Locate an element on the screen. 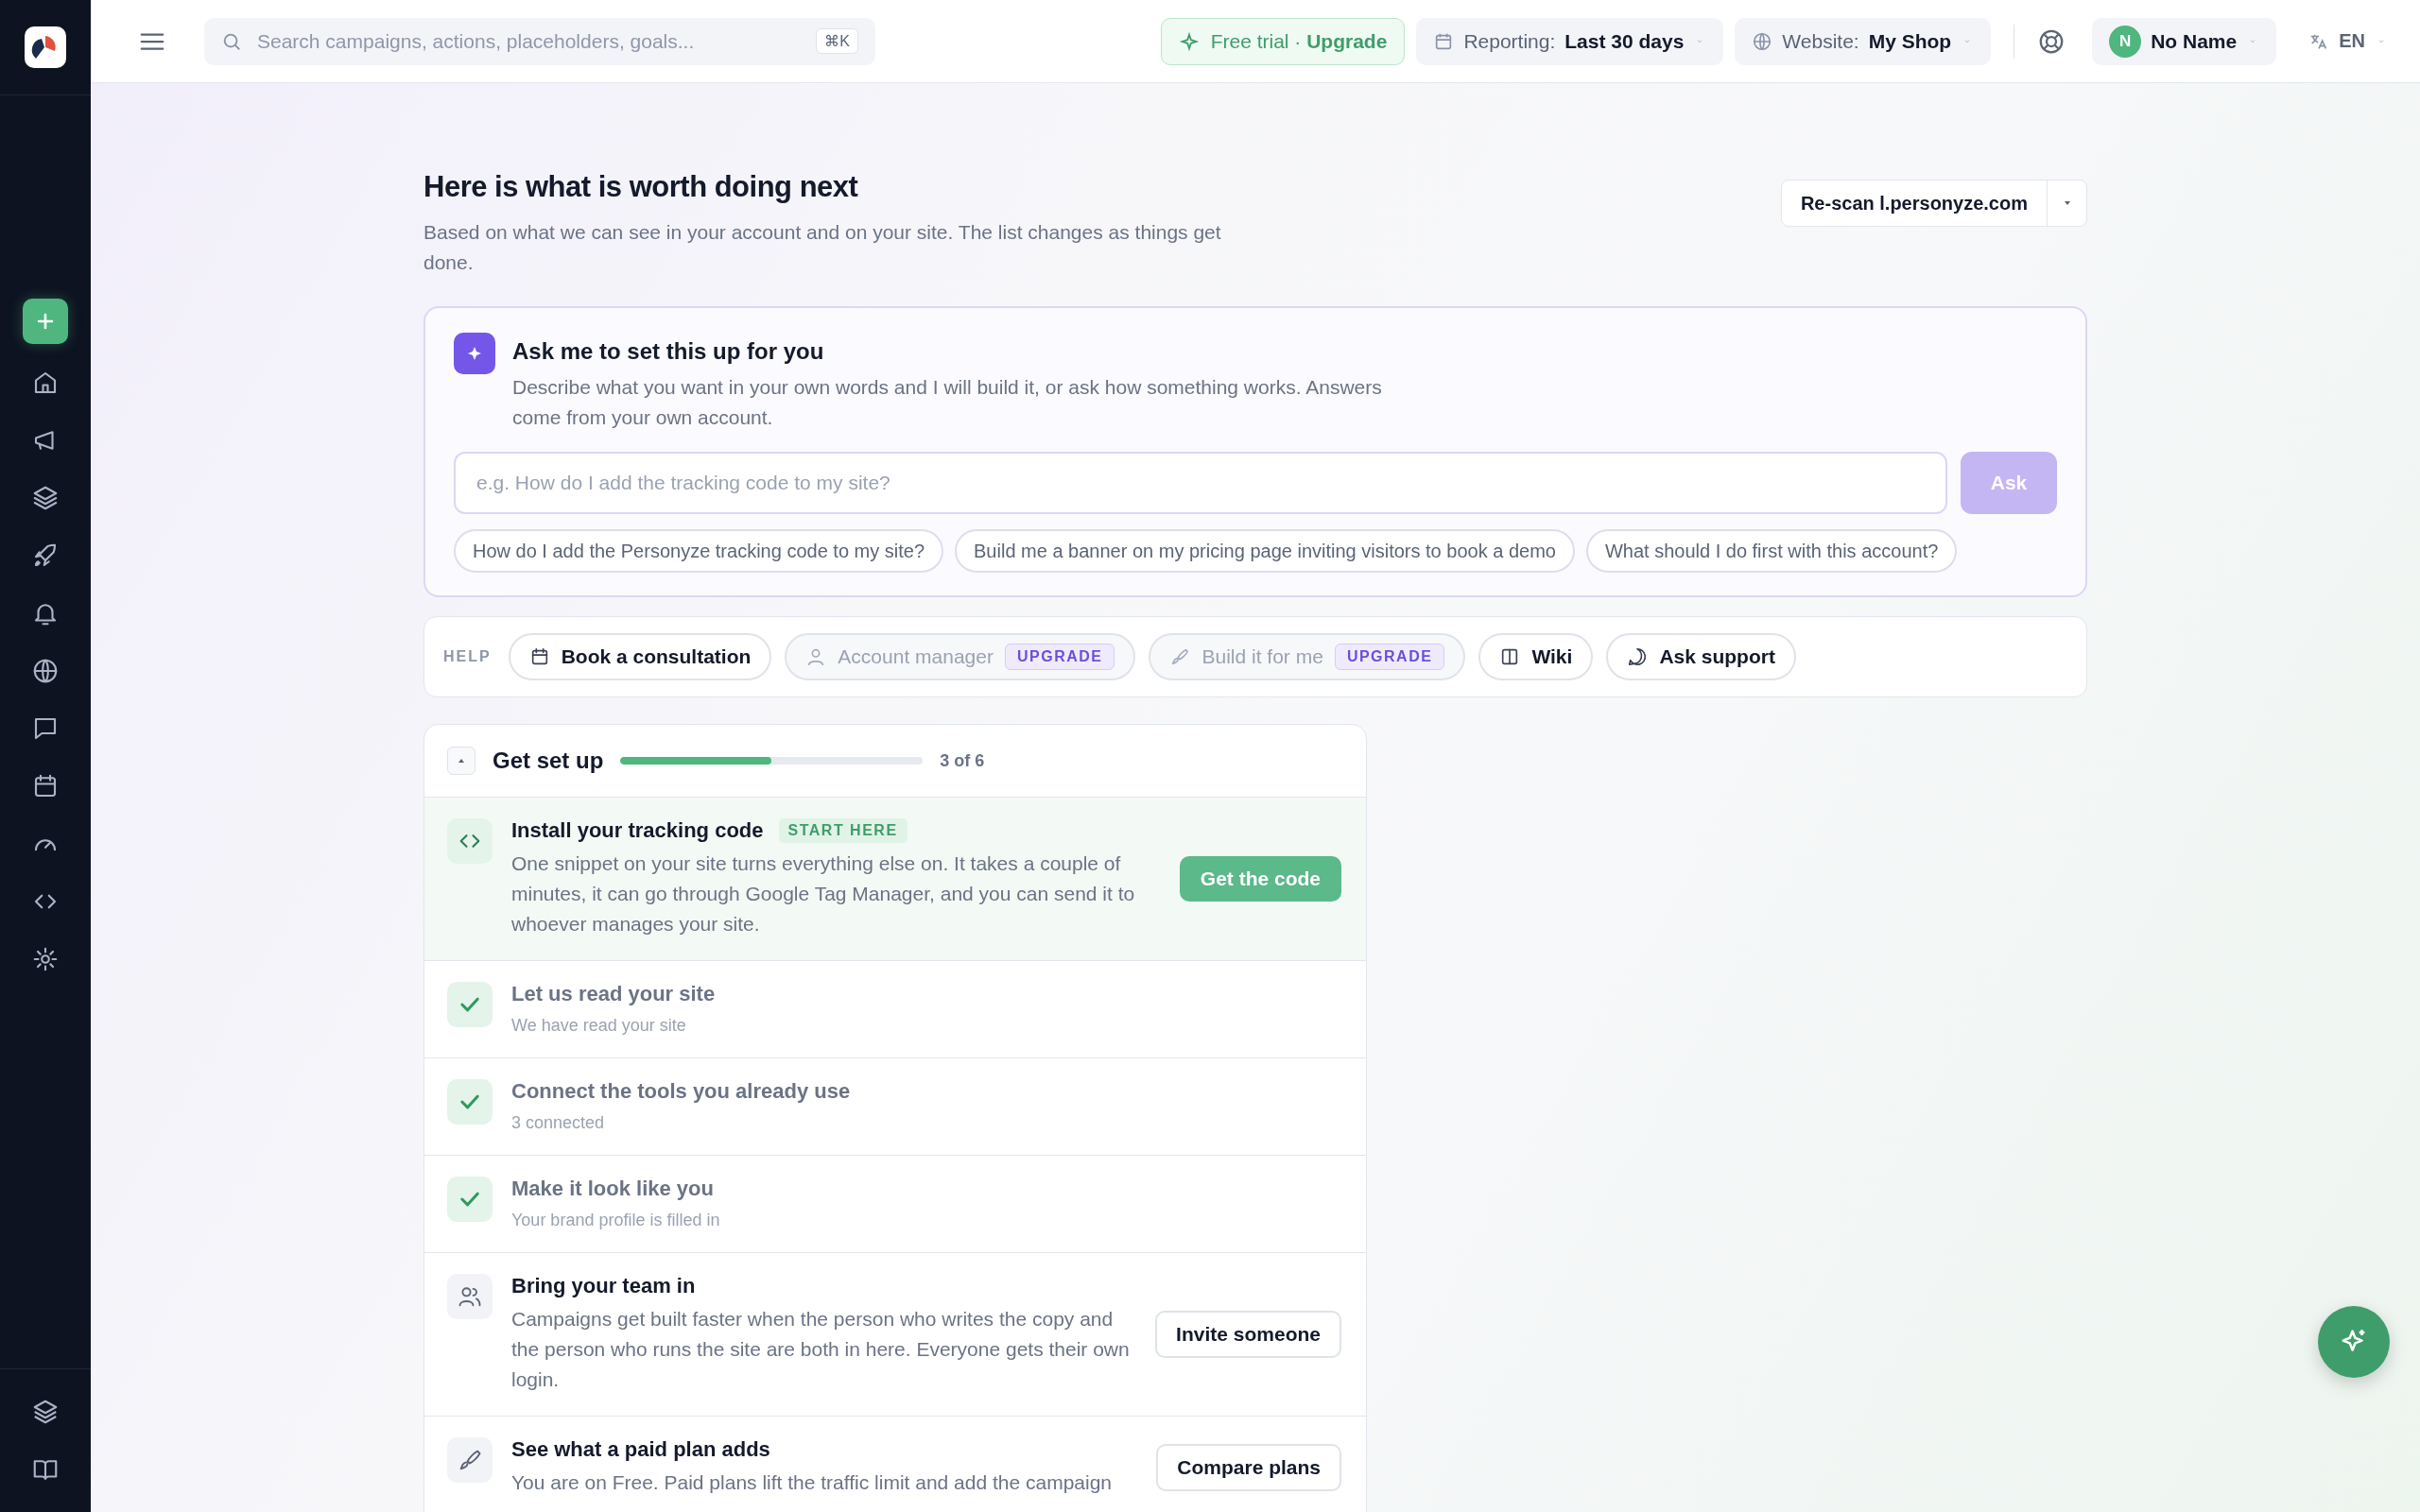 The width and height of the screenshot is (2420, 1512). step-title: Bring your team in is located at coordinates (603, 1286).